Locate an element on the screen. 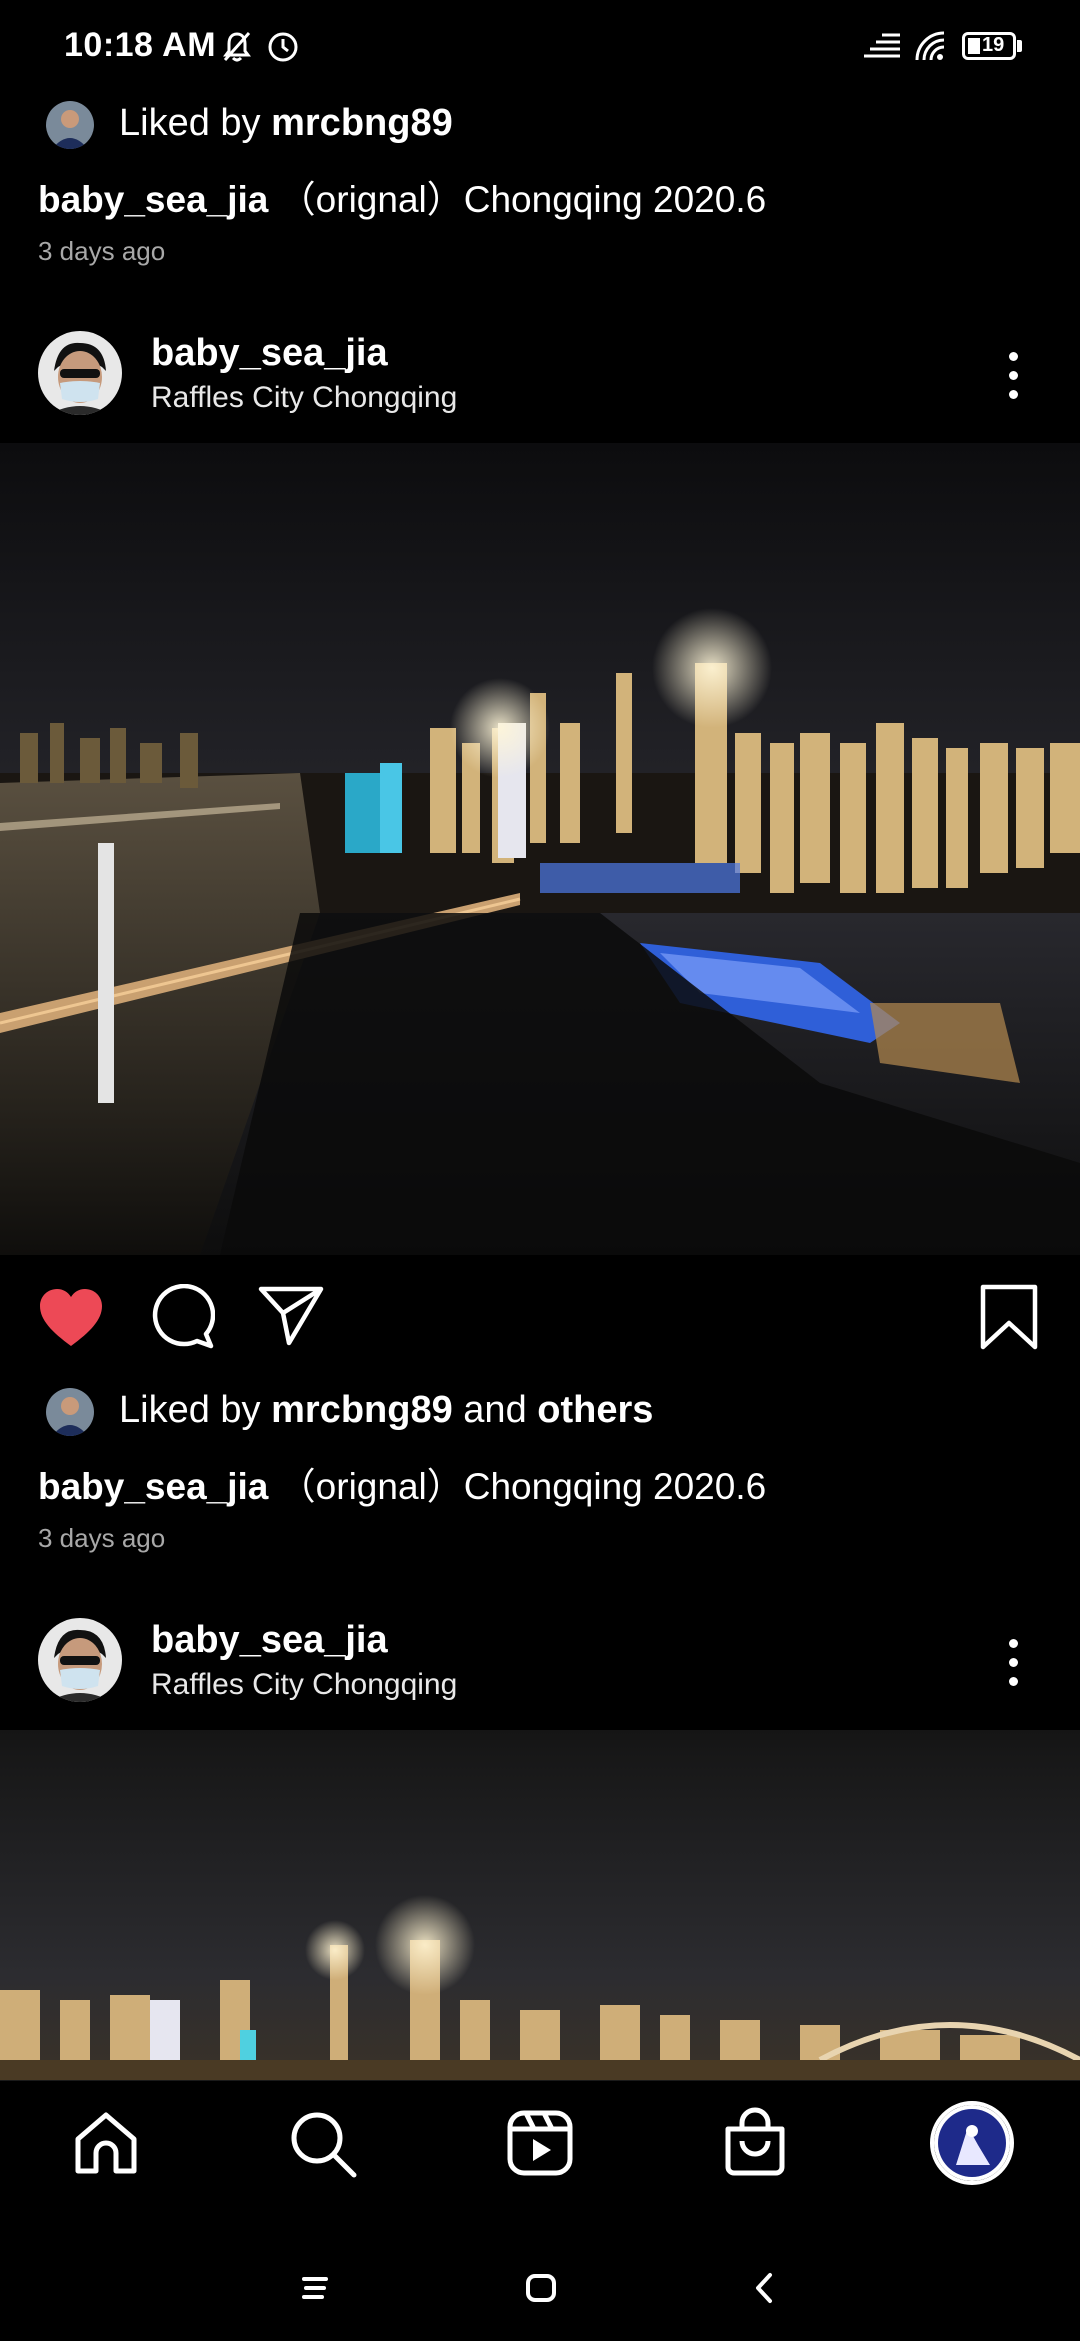  status-time: 10:18 AM is located at coordinates (140, 45).